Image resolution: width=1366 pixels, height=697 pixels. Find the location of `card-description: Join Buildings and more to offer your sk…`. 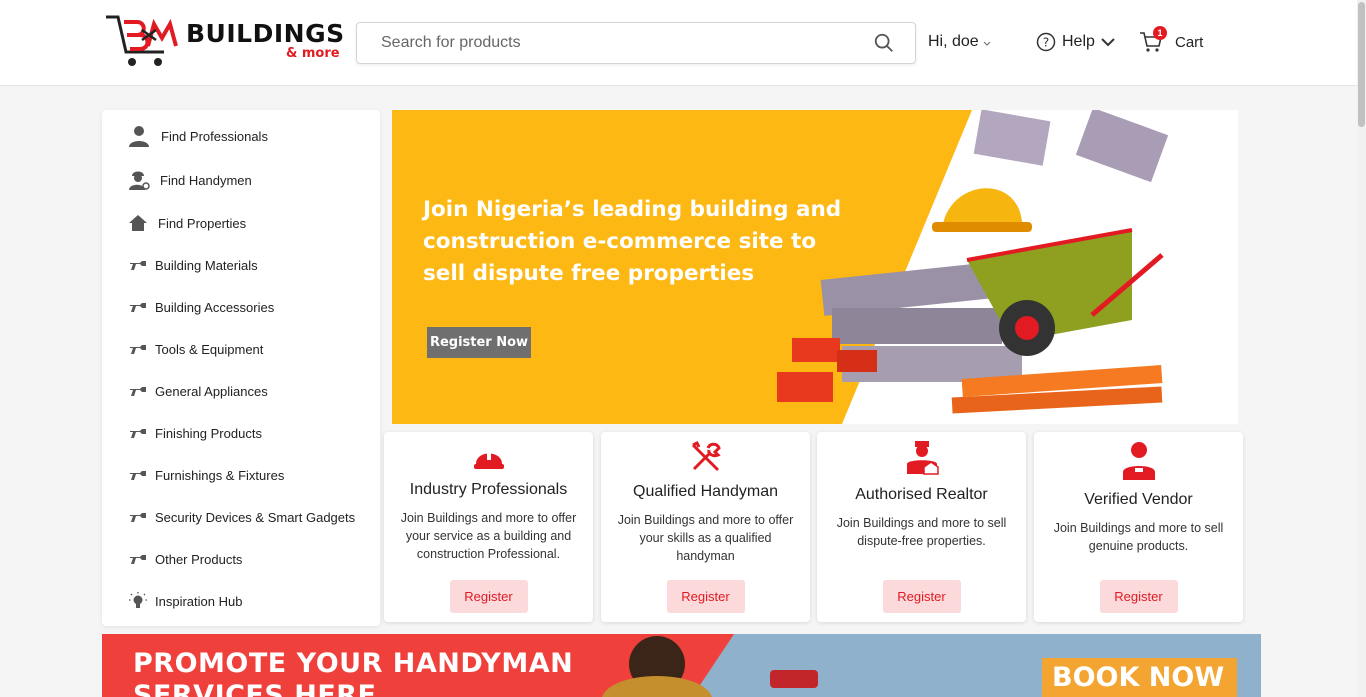

card-description: Join Buildings and more to offer your sk… is located at coordinates (705, 538).